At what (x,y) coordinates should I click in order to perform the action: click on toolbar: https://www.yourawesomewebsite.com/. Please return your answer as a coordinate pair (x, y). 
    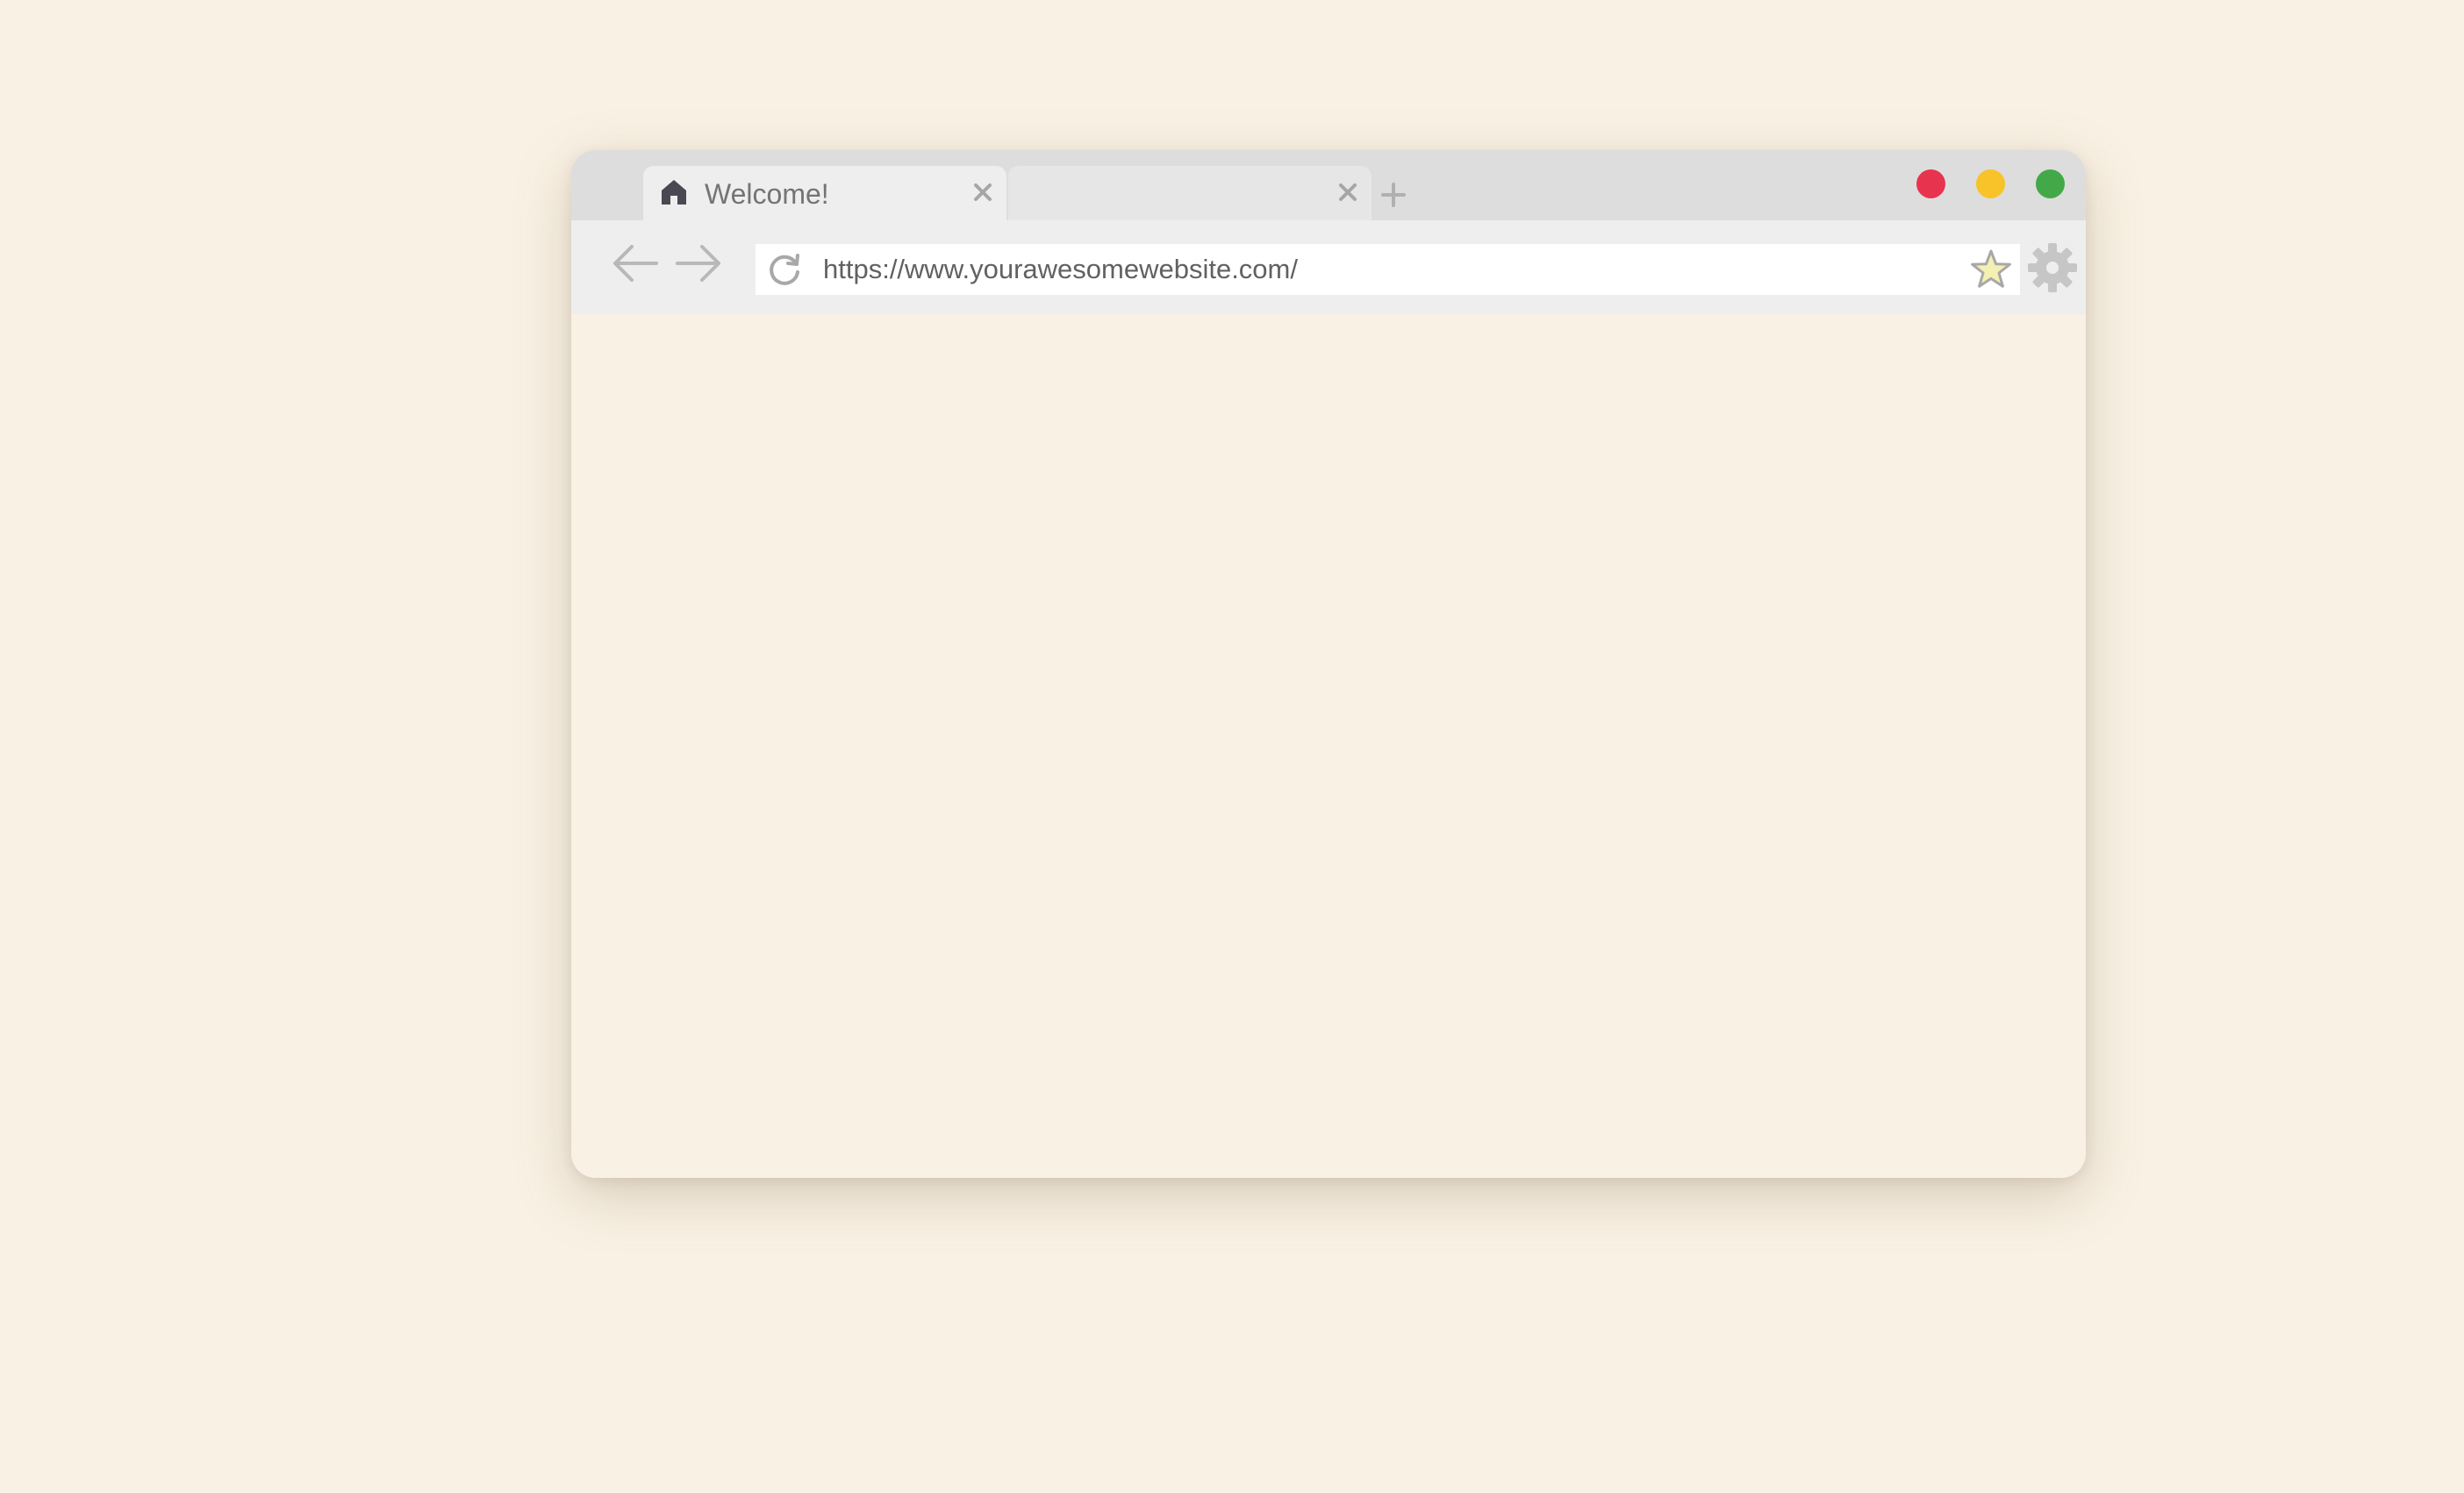
    Looking at the image, I should click on (1328, 267).